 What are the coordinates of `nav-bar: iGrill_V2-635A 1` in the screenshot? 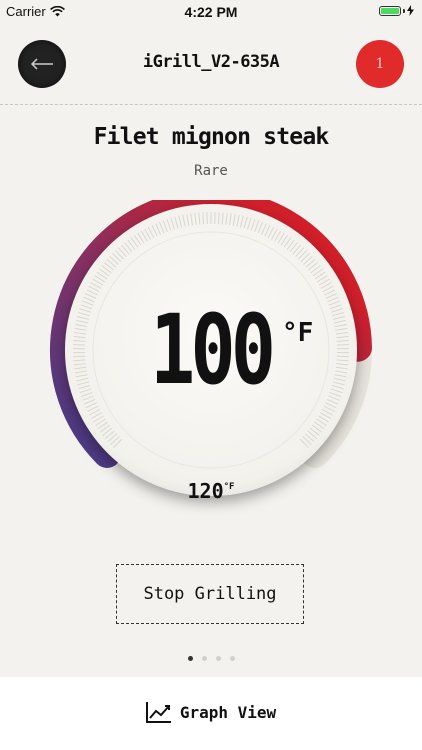 It's located at (211, 63).